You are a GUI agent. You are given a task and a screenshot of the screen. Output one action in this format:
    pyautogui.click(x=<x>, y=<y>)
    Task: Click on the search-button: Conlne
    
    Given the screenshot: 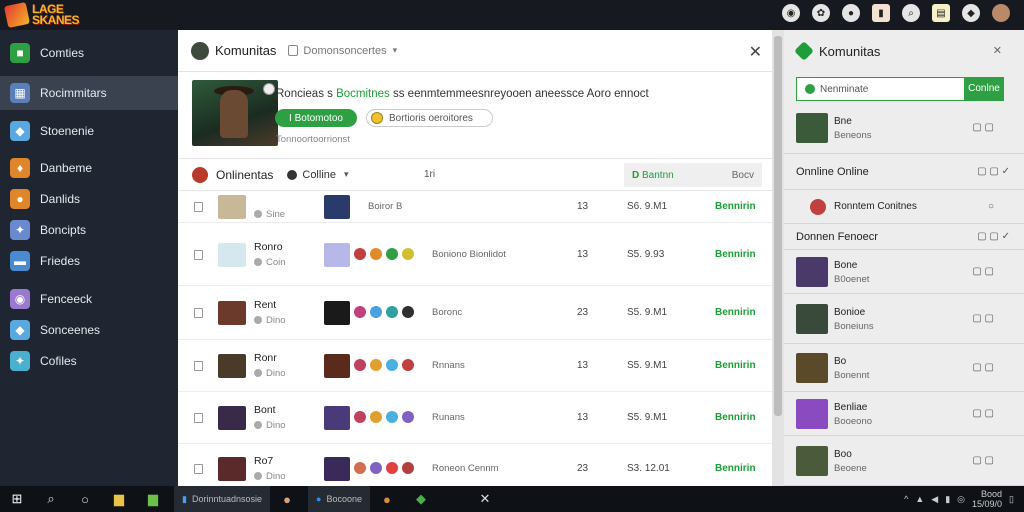 What is the action you would take?
    pyautogui.click(x=984, y=88)
    